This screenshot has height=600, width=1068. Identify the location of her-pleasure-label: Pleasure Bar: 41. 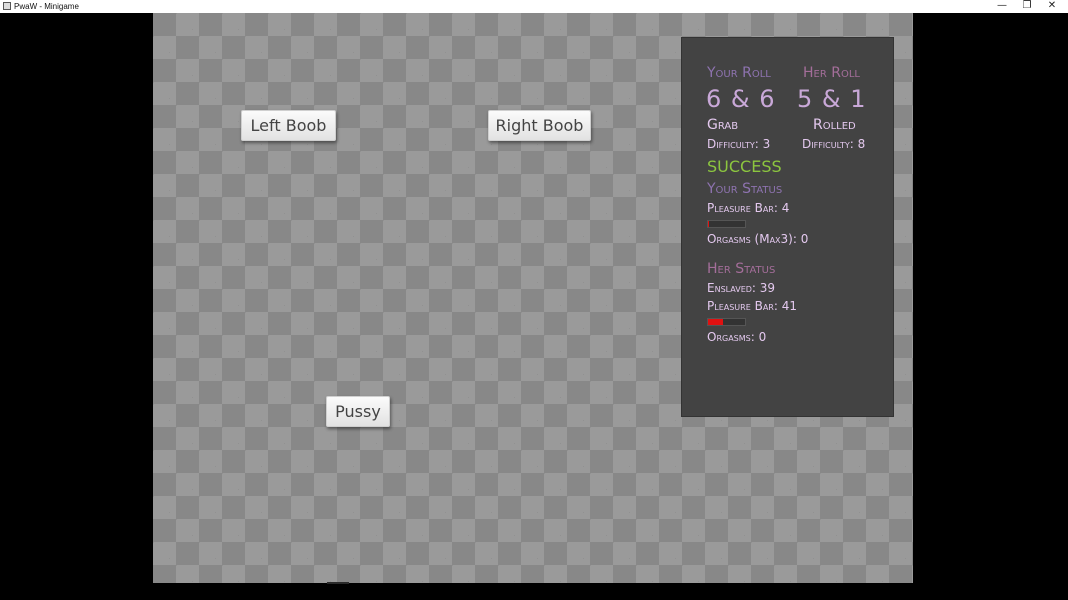
(752, 306).